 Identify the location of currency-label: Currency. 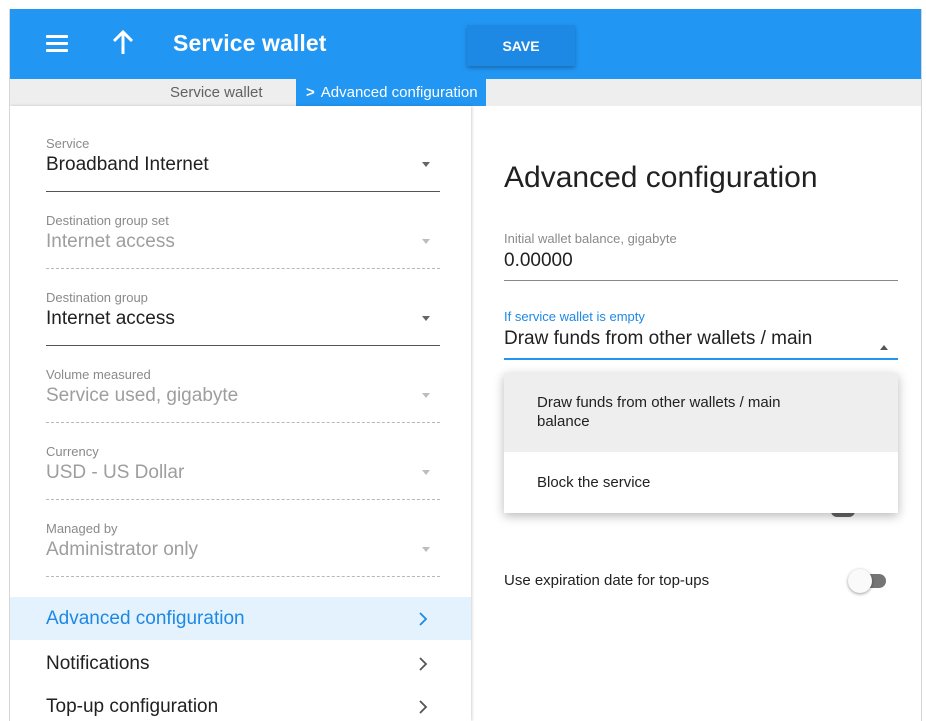
(72, 451).